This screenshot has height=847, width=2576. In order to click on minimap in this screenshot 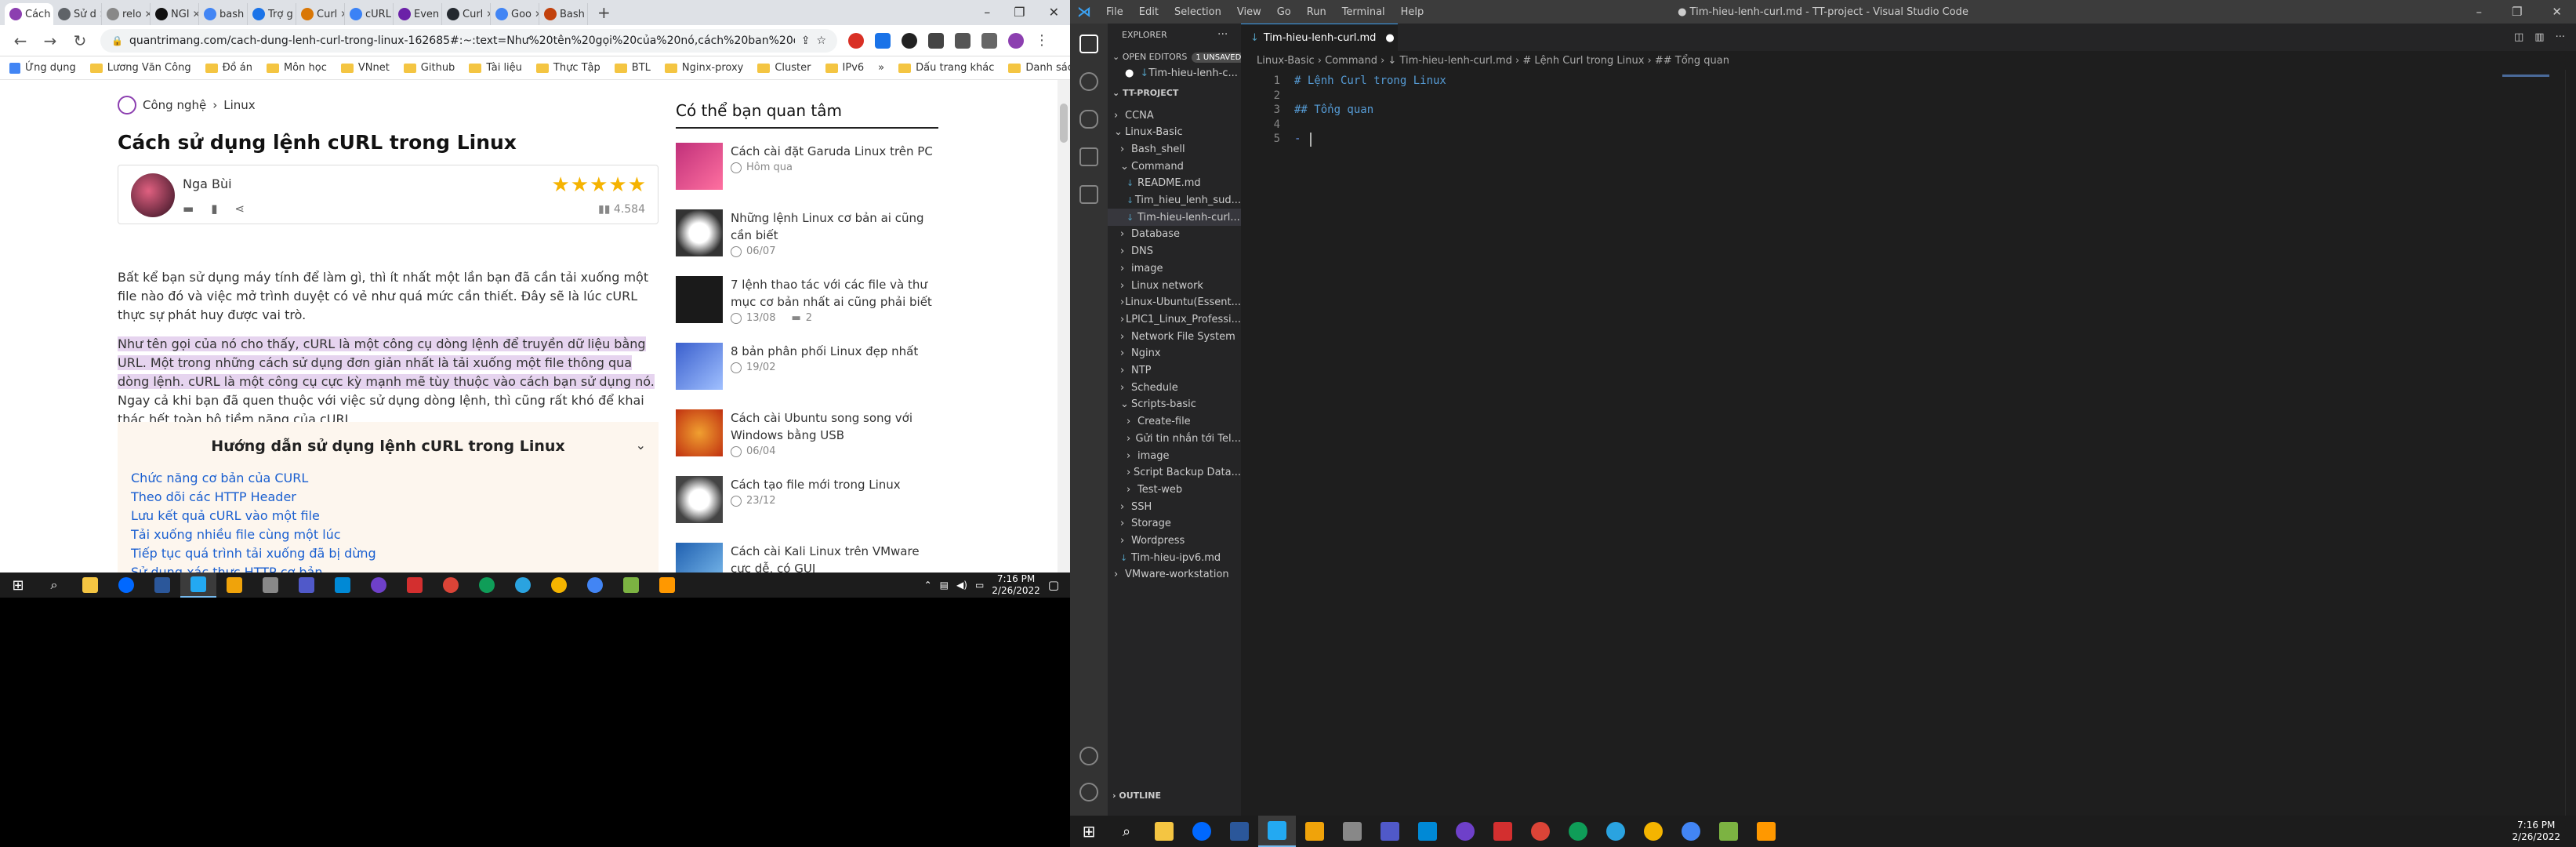, I will do `click(2529, 443)`.